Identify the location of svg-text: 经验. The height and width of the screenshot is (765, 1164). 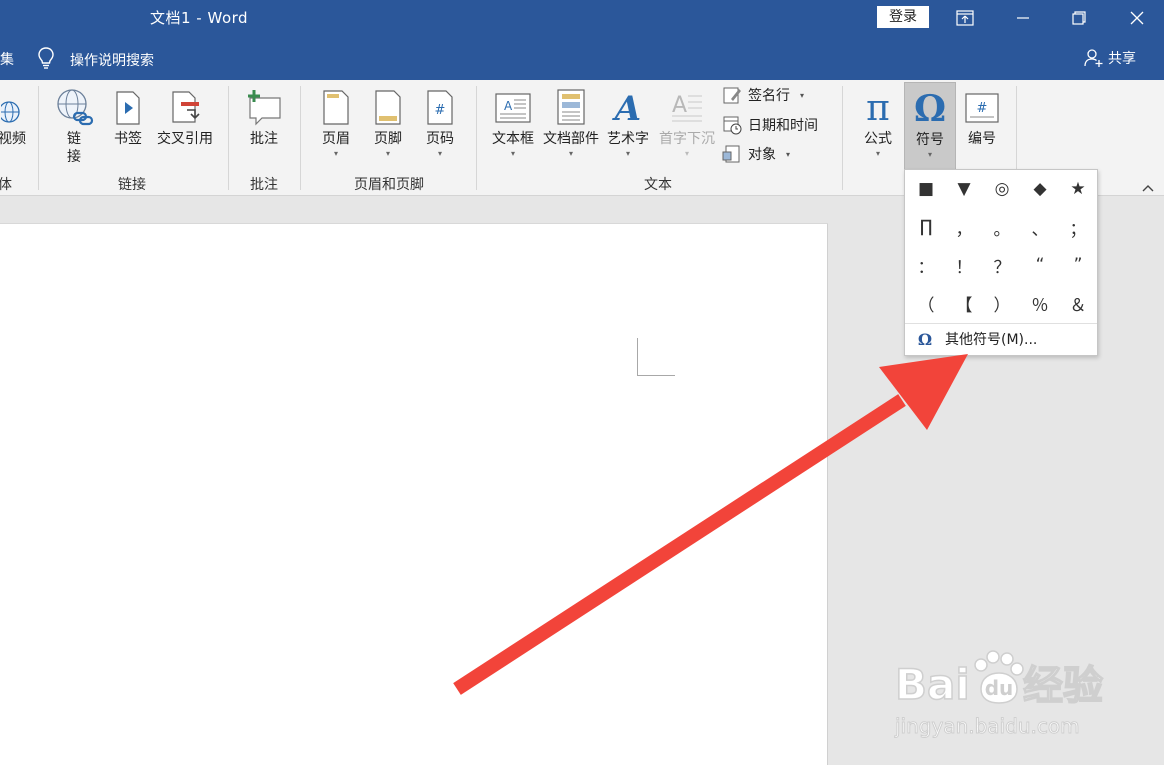
(1063, 686).